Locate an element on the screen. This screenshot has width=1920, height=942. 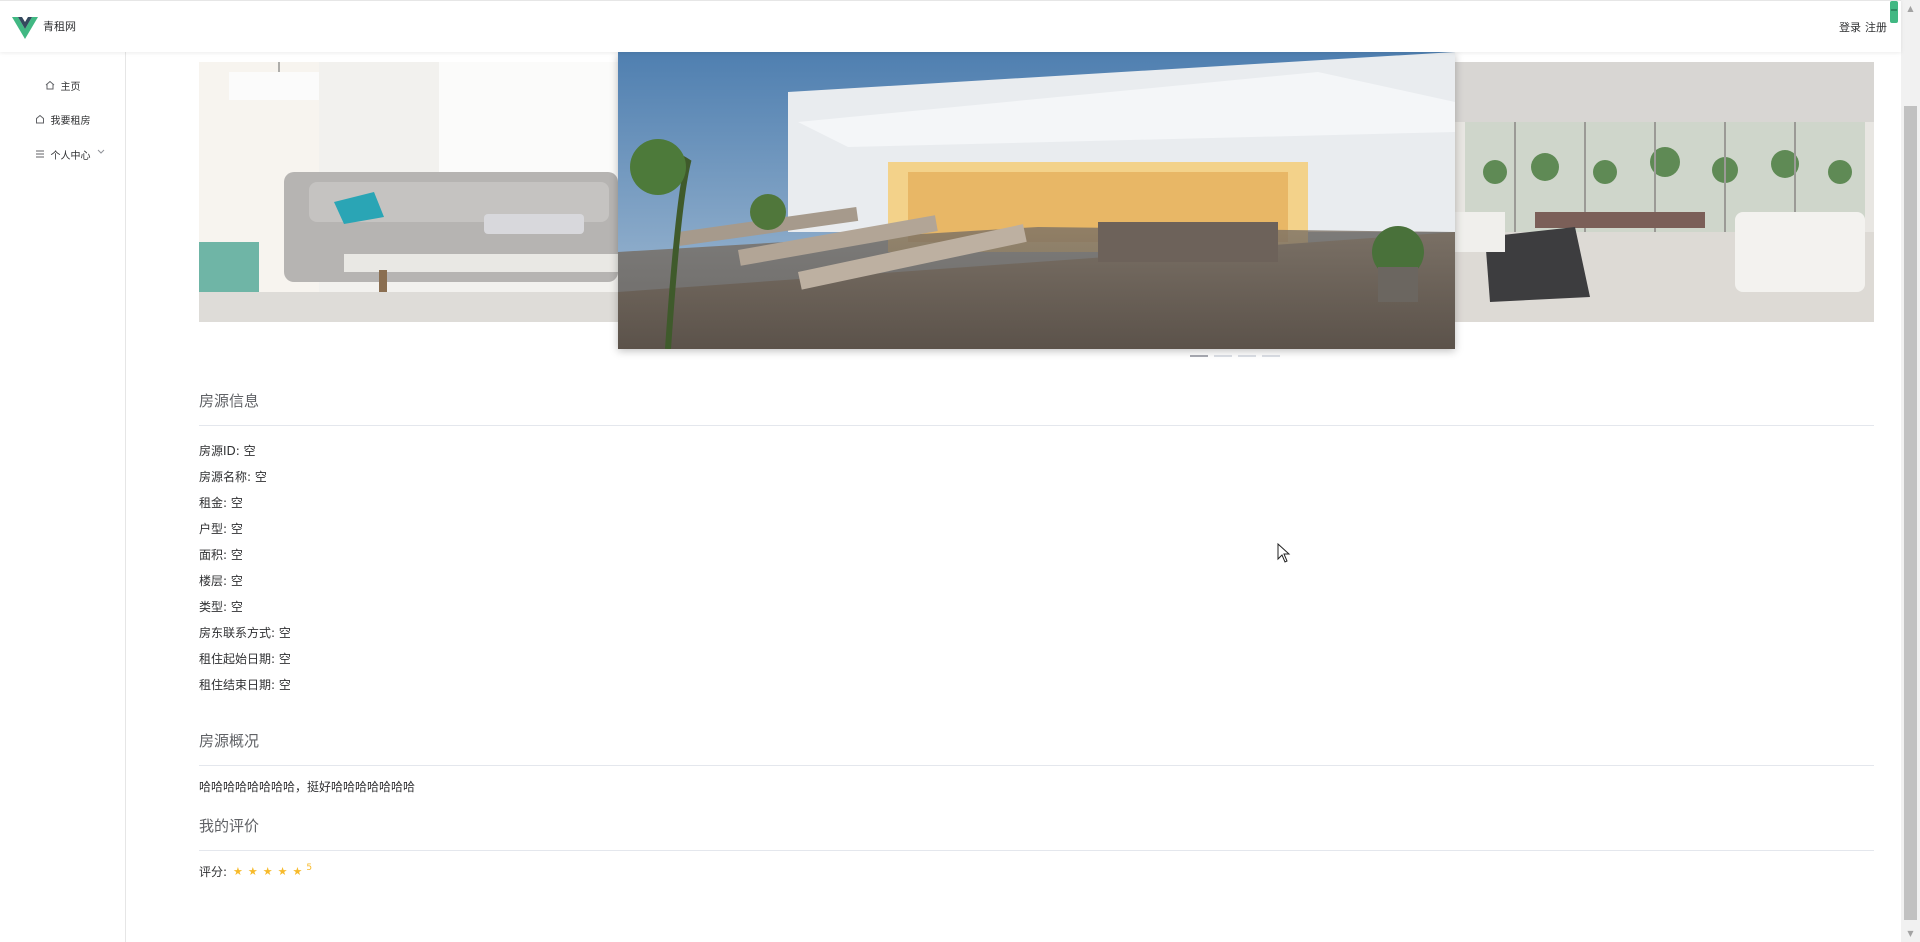
corner-badge-icon is located at coordinates (1894, 12).